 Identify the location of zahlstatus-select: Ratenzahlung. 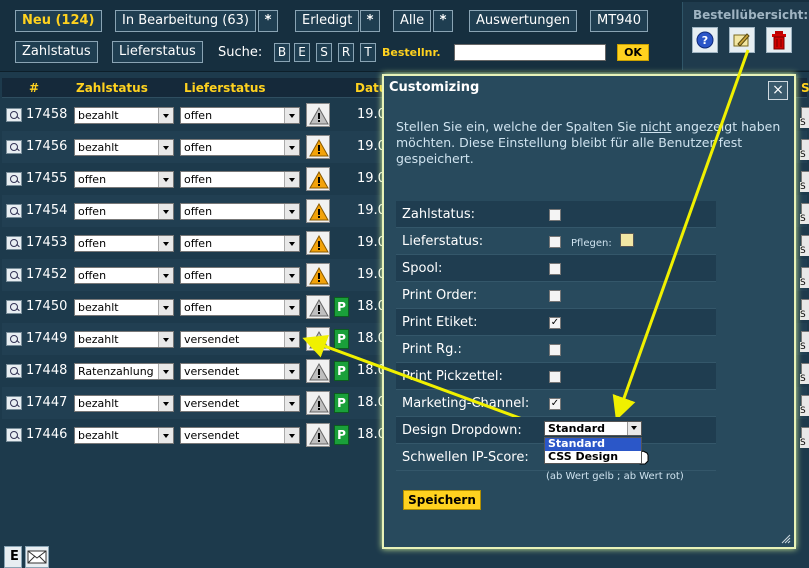
(124, 371).